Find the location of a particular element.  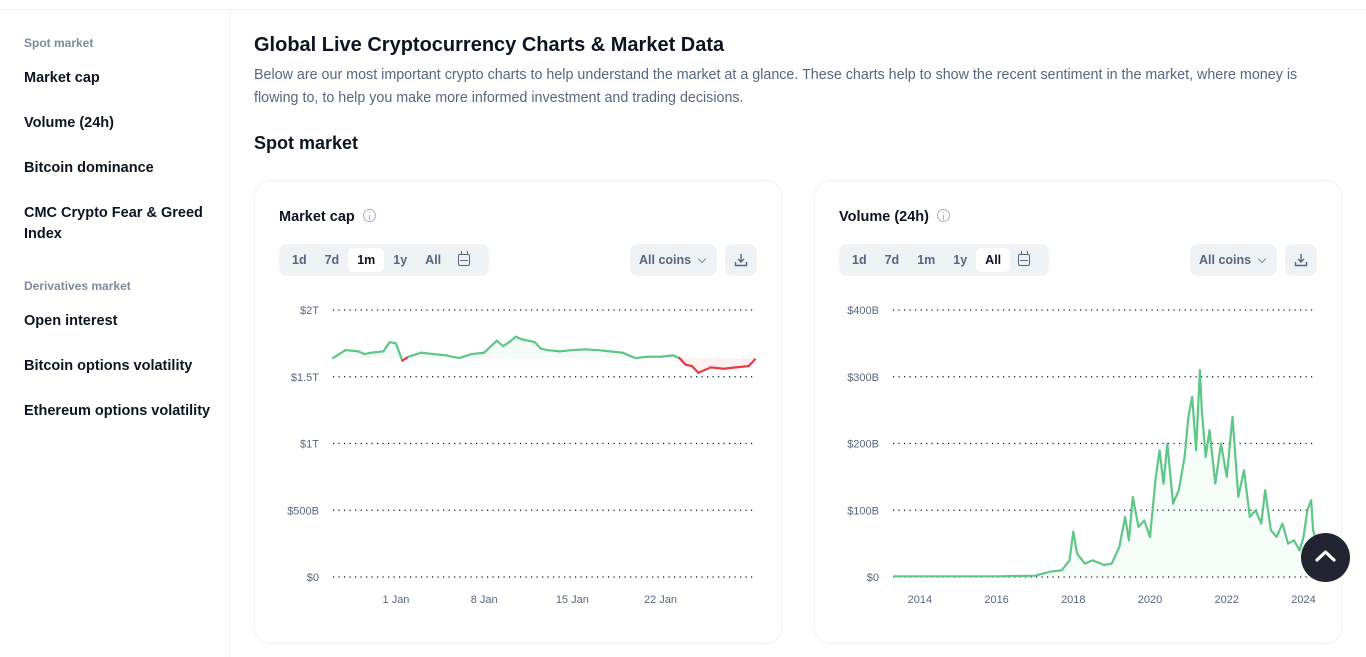

area-fill is located at coordinates (1104, 473).